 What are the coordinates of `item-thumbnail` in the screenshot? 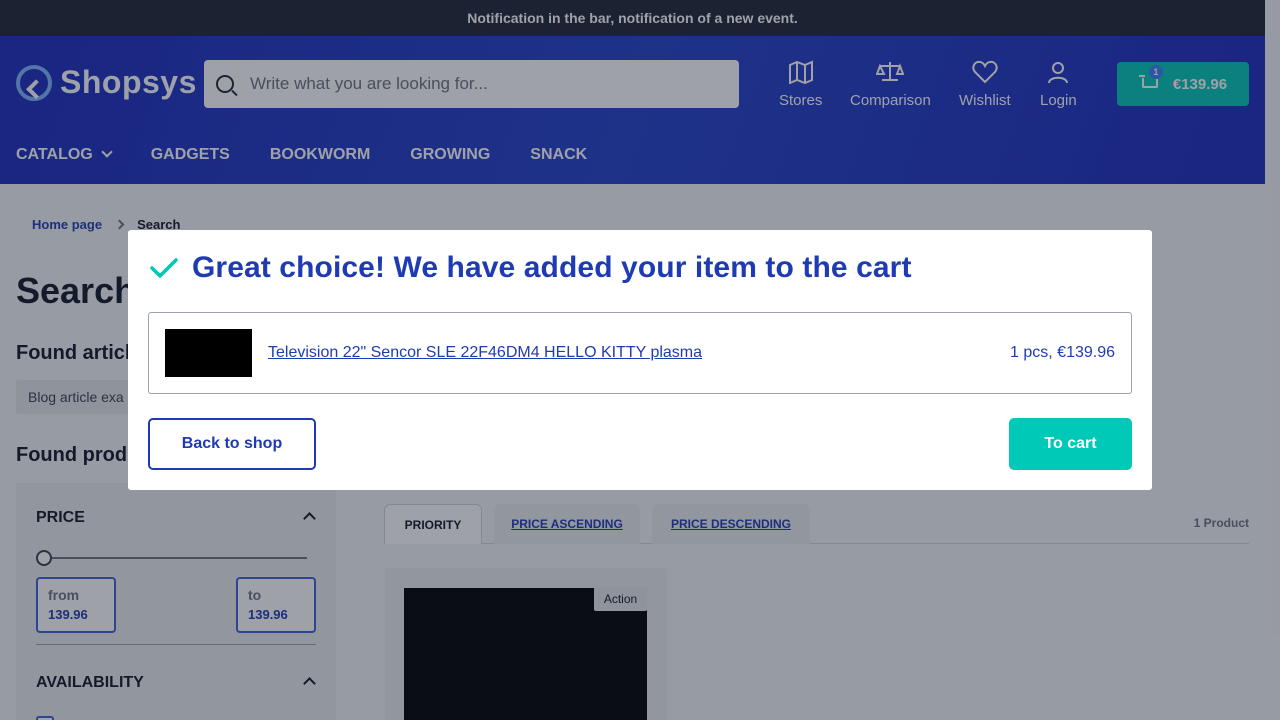 It's located at (208, 353).